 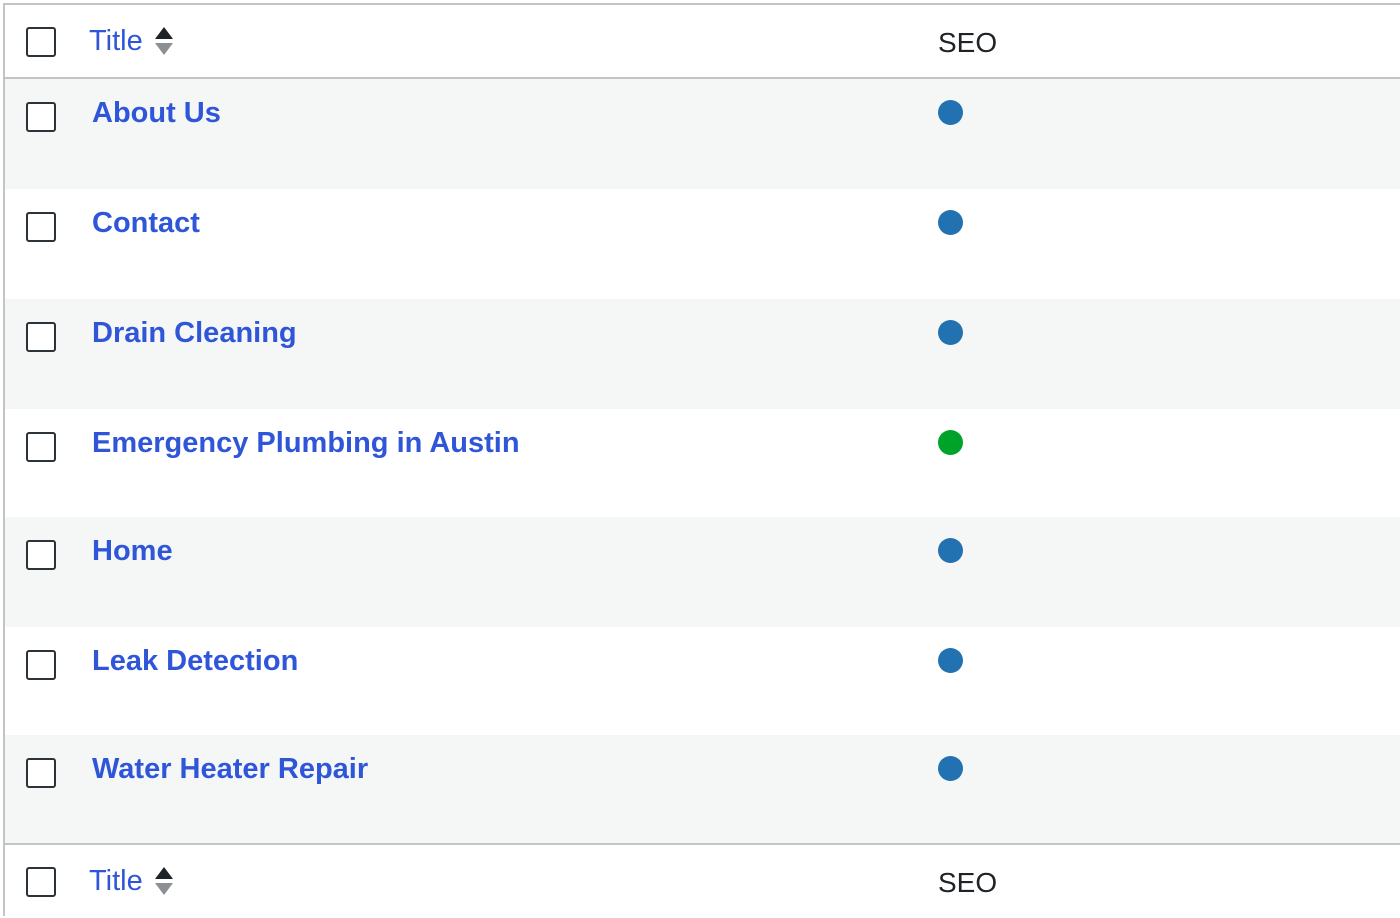 What do you see at coordinates (41, 882) in the screenshot?
I see `select-all-checkbox-footer` at bounding box center [41, 882].